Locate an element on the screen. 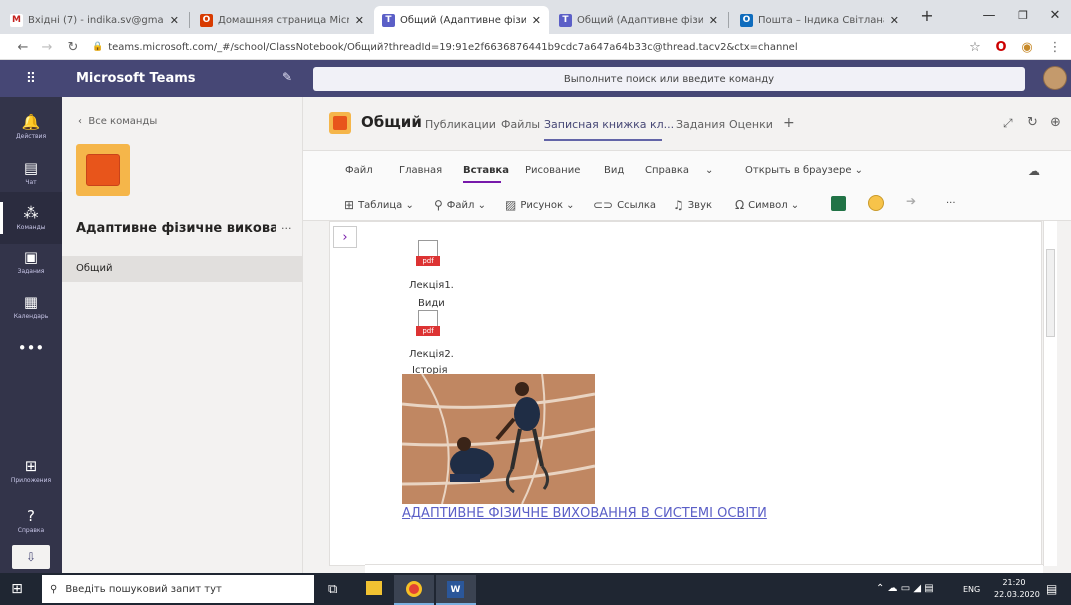 Image resolution: width=1071 pixels, height=605 pixels. back-icon: ← is located at coordinates (23, 47).